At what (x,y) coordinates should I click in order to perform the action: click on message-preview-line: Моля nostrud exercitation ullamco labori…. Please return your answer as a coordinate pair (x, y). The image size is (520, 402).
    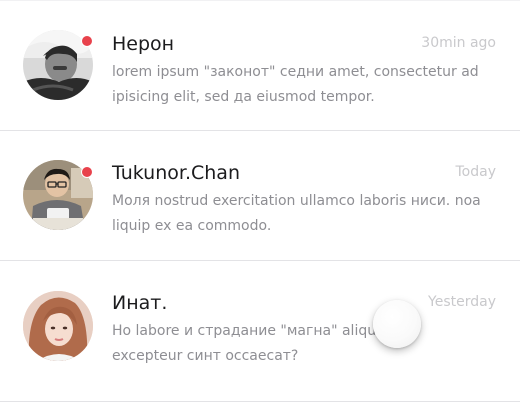
    Looking at the image, I should click on (296, 201).